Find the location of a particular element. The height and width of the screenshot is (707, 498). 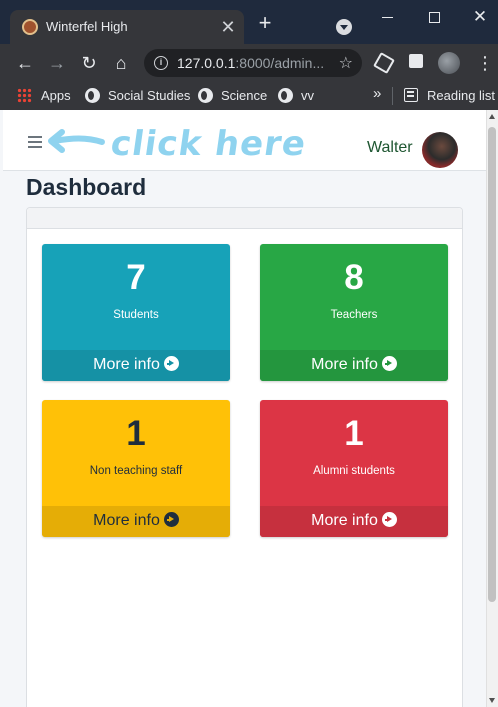

teachers-stat-box: 8 Teachers More info is located at coordinates (354, 312).